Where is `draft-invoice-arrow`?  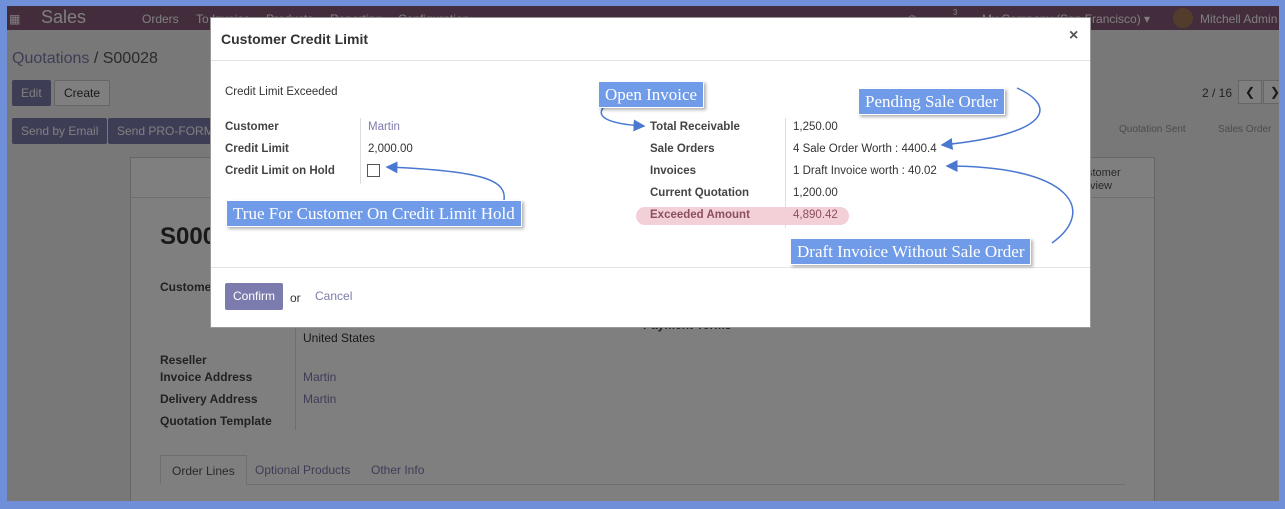
draft-invoice-arrow is located at coordinates (1009, 202).